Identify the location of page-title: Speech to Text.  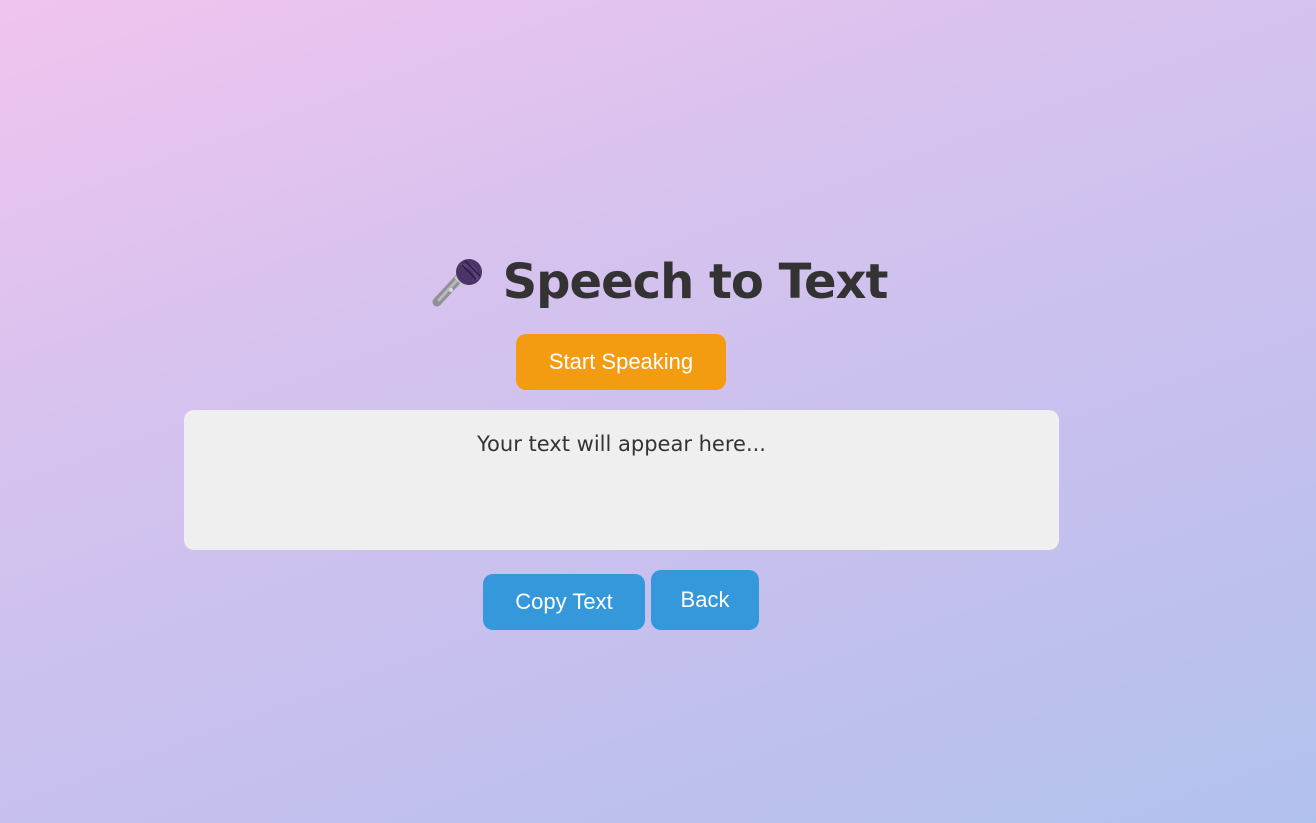
(695, 282).